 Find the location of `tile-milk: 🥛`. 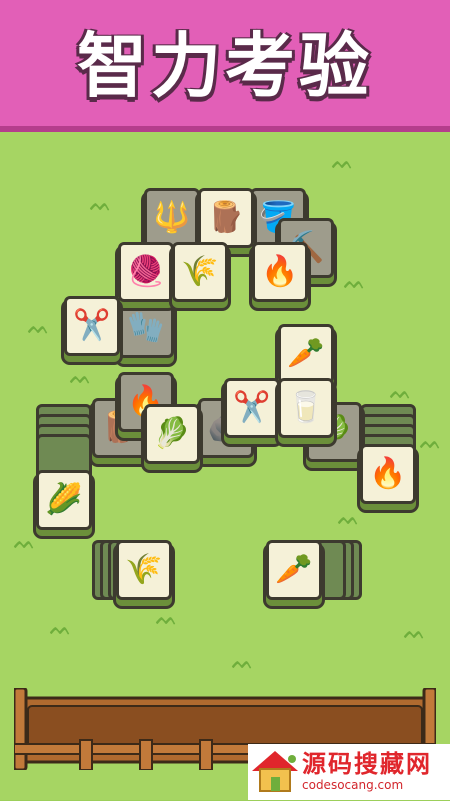

tile-milk: 🥛 is located at coordinates (306, 408).